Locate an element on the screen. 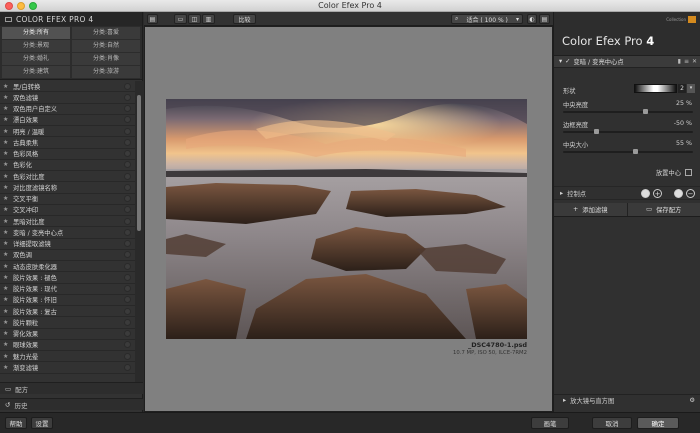  opacity-icon: ▮ is located at coordinates (679, 61).